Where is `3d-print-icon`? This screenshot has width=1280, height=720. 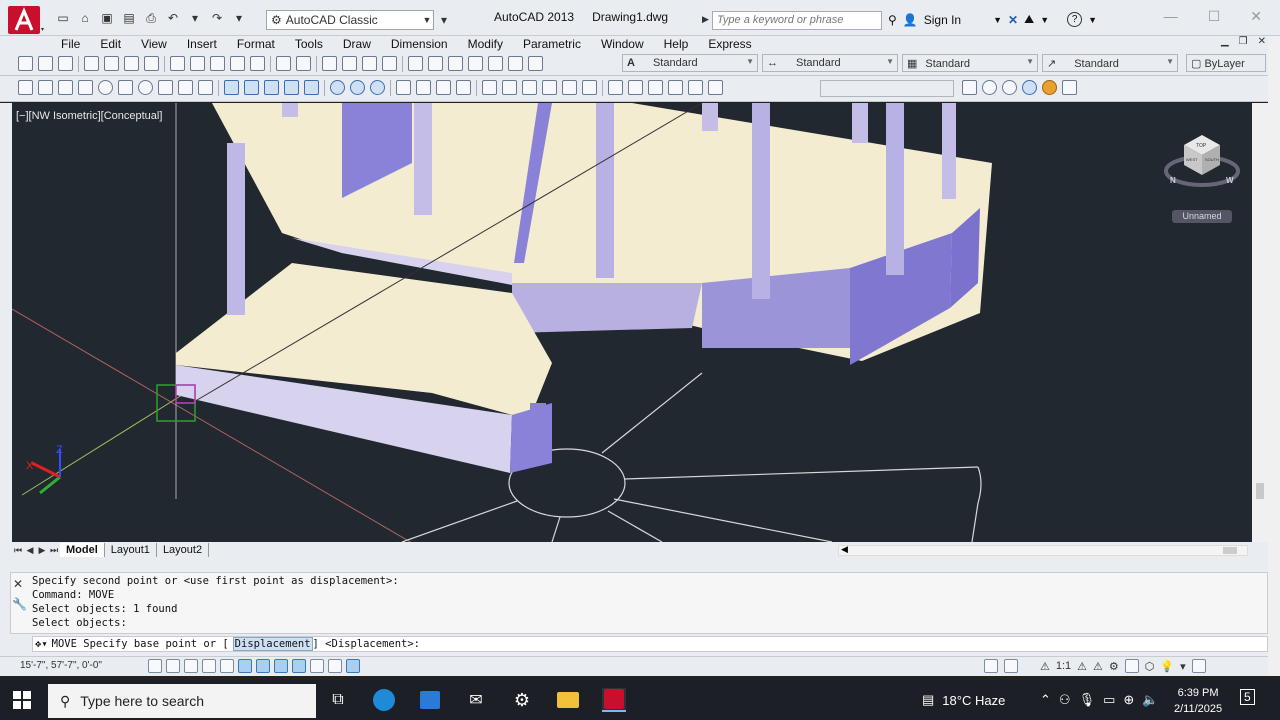
3d-print-icon is located at coordinates (151, 63).